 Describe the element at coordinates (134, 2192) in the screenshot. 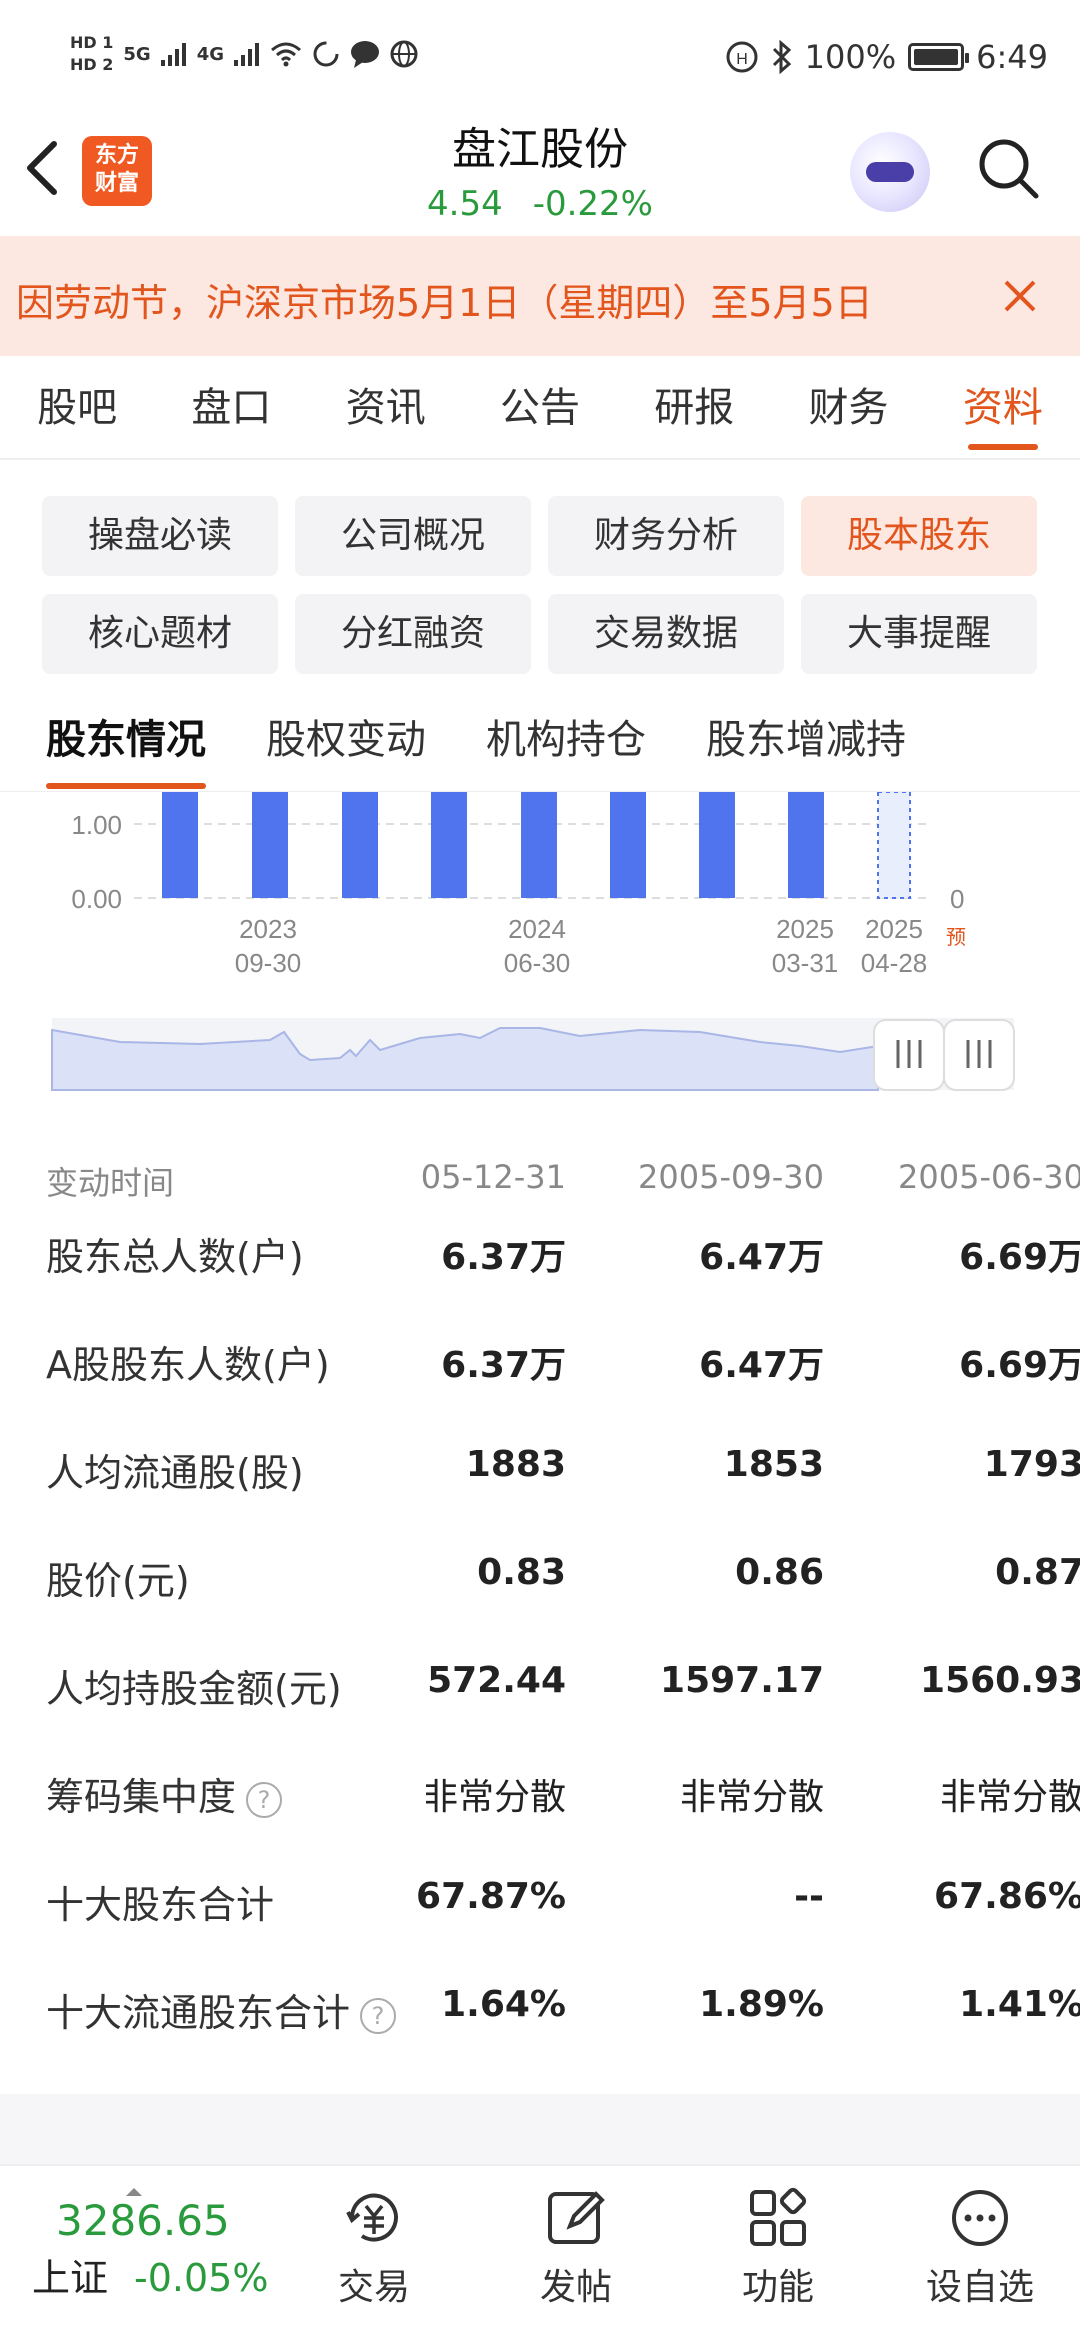

I see `caret-up-icon` at that location.